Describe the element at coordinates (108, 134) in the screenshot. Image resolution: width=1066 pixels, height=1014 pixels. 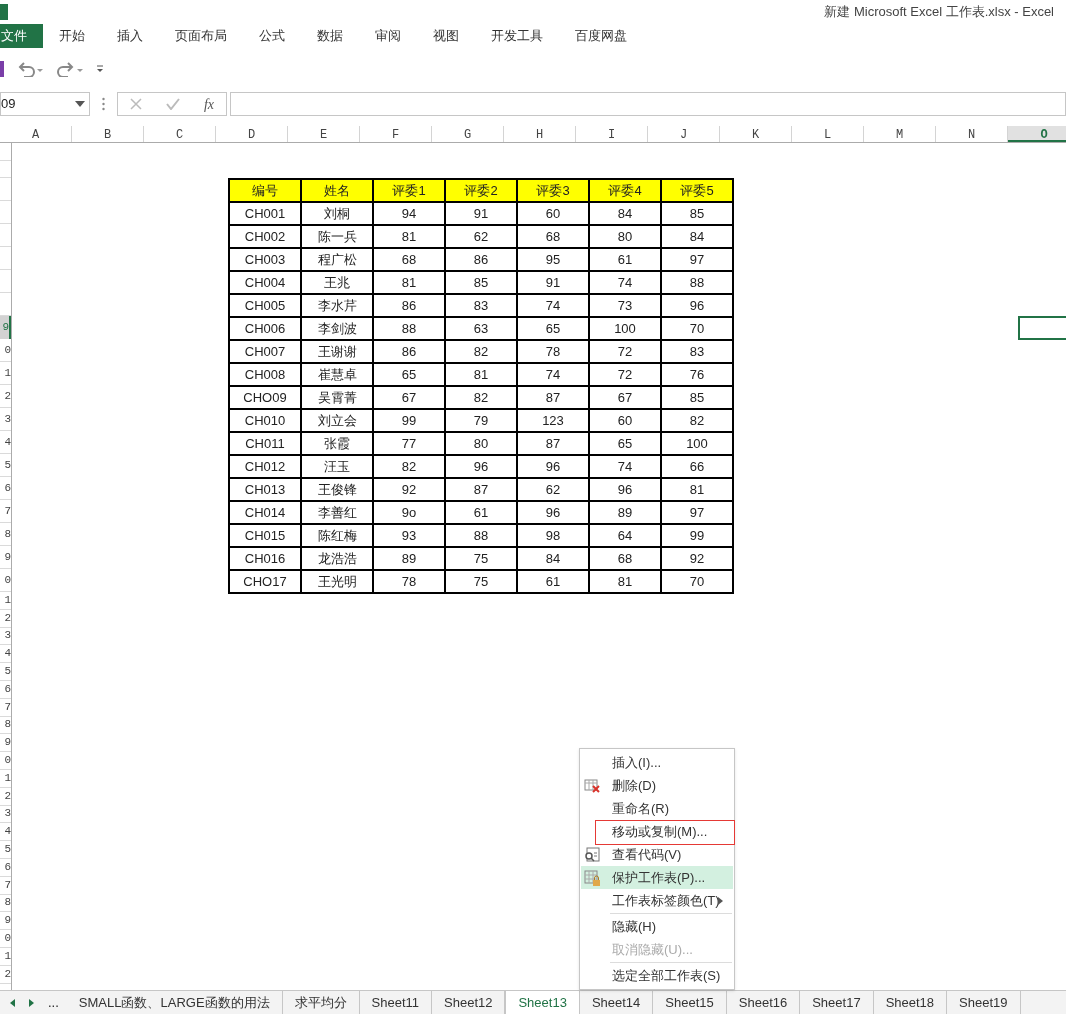
I see `column-header: B` at that location.